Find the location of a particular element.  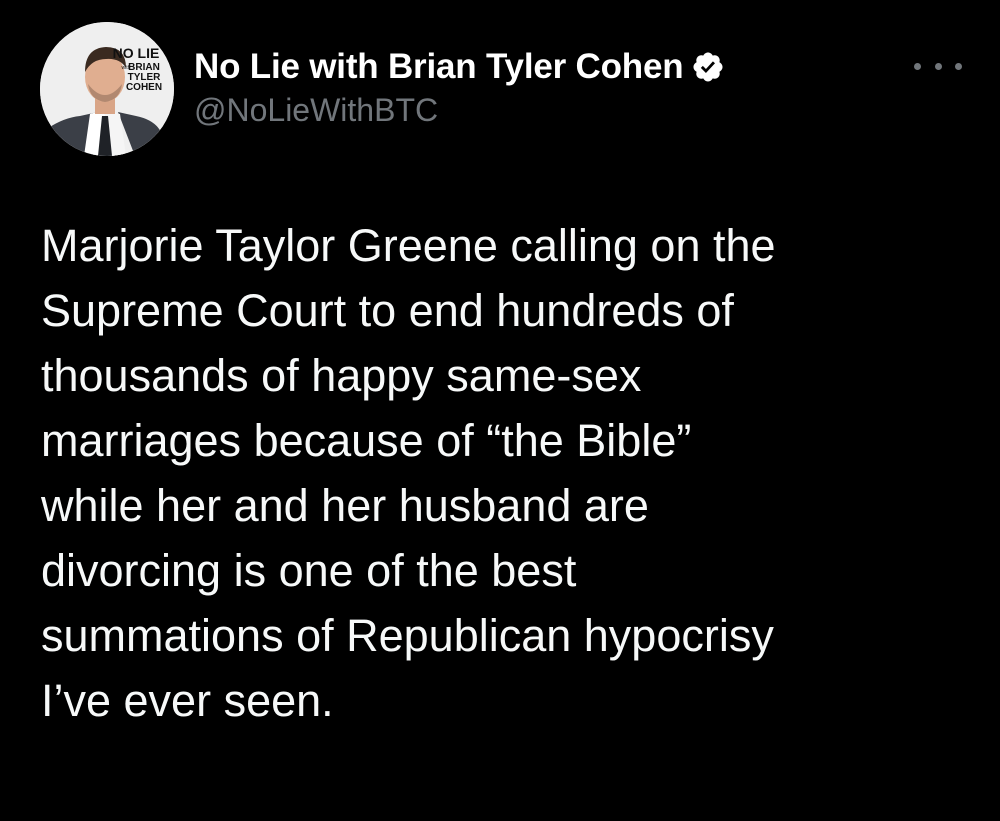

tweet-text-line: Marjorie Taylor Greene calling on the is located at coordinates (408, 245).